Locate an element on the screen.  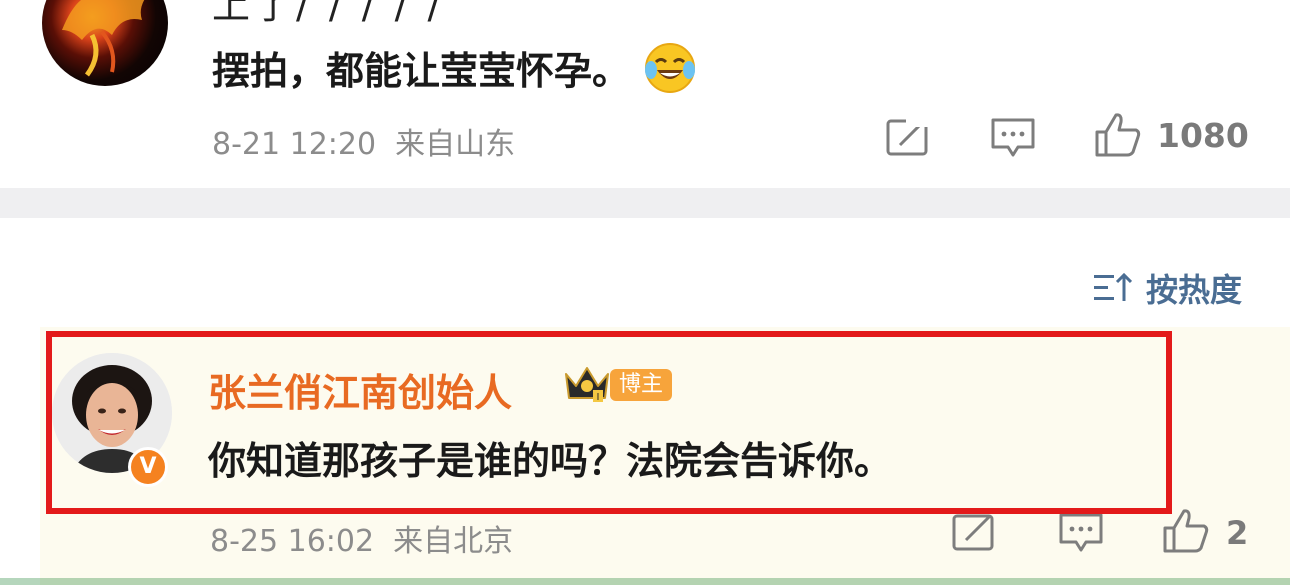
author-comment-meta: 8-25 16:02 来自北京 is located at coordinates (361, 538).